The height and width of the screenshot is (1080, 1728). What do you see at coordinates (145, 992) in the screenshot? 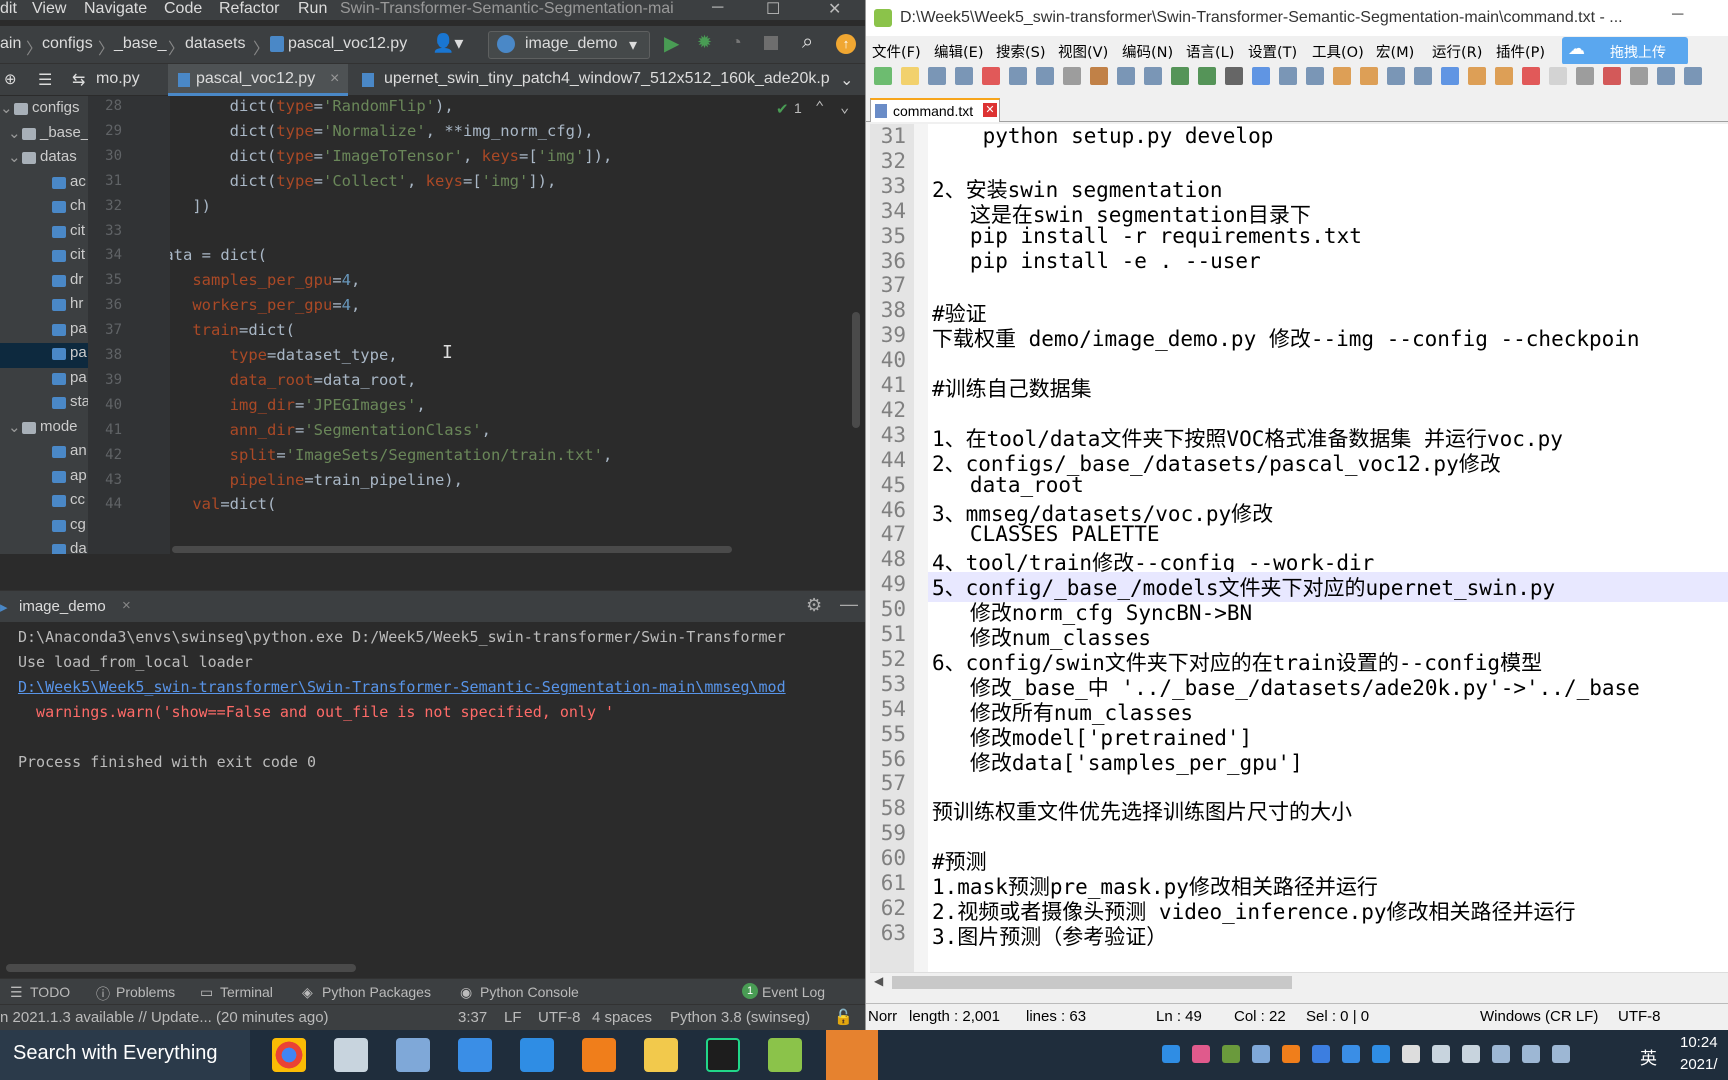
I see `tool-problems: Problems` at bounding box center [145, 992].